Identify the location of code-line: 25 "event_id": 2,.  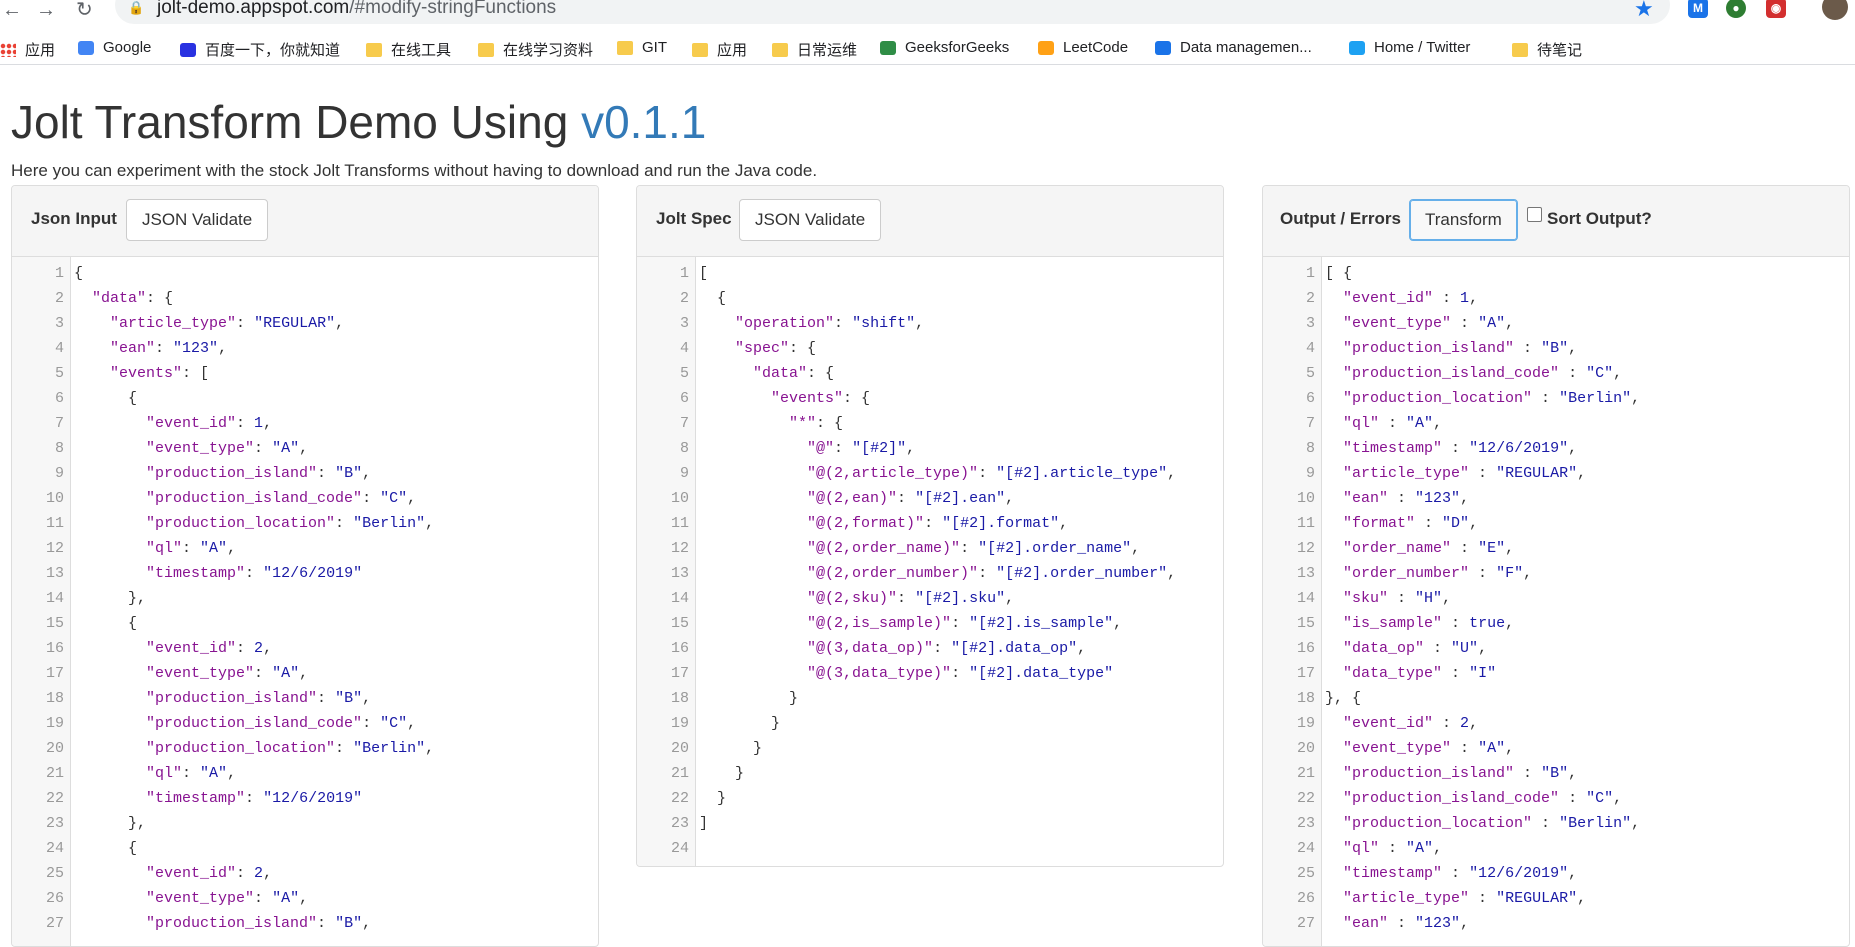
(305, 873).